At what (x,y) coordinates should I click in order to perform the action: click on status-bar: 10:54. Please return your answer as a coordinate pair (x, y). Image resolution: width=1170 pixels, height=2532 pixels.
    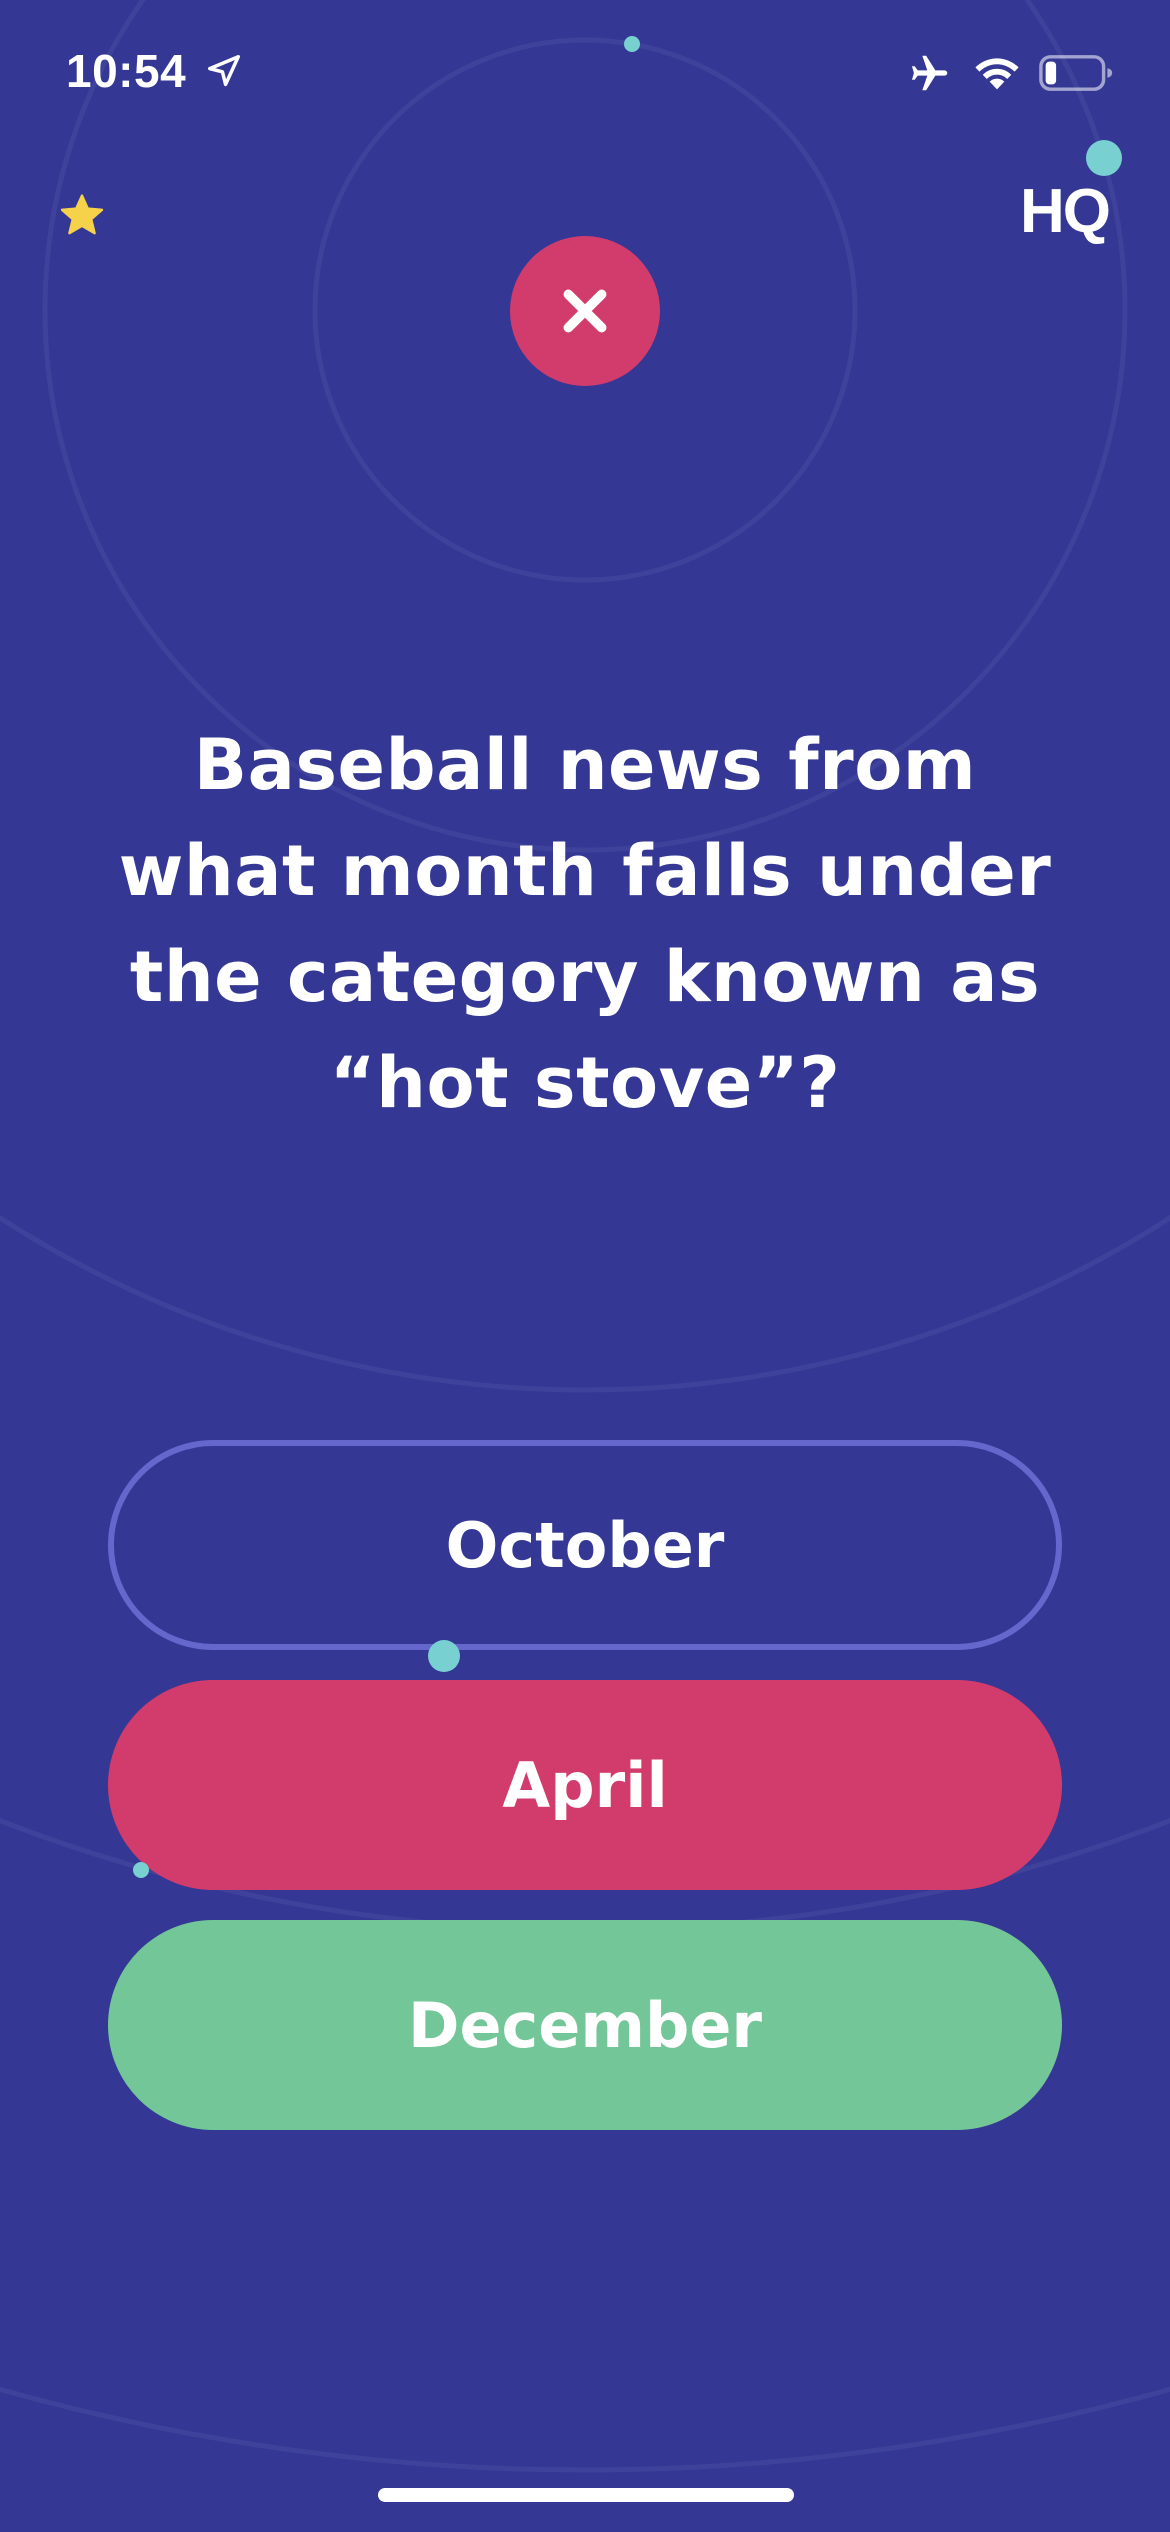
    Looking at the image, I should click on (585, 75).